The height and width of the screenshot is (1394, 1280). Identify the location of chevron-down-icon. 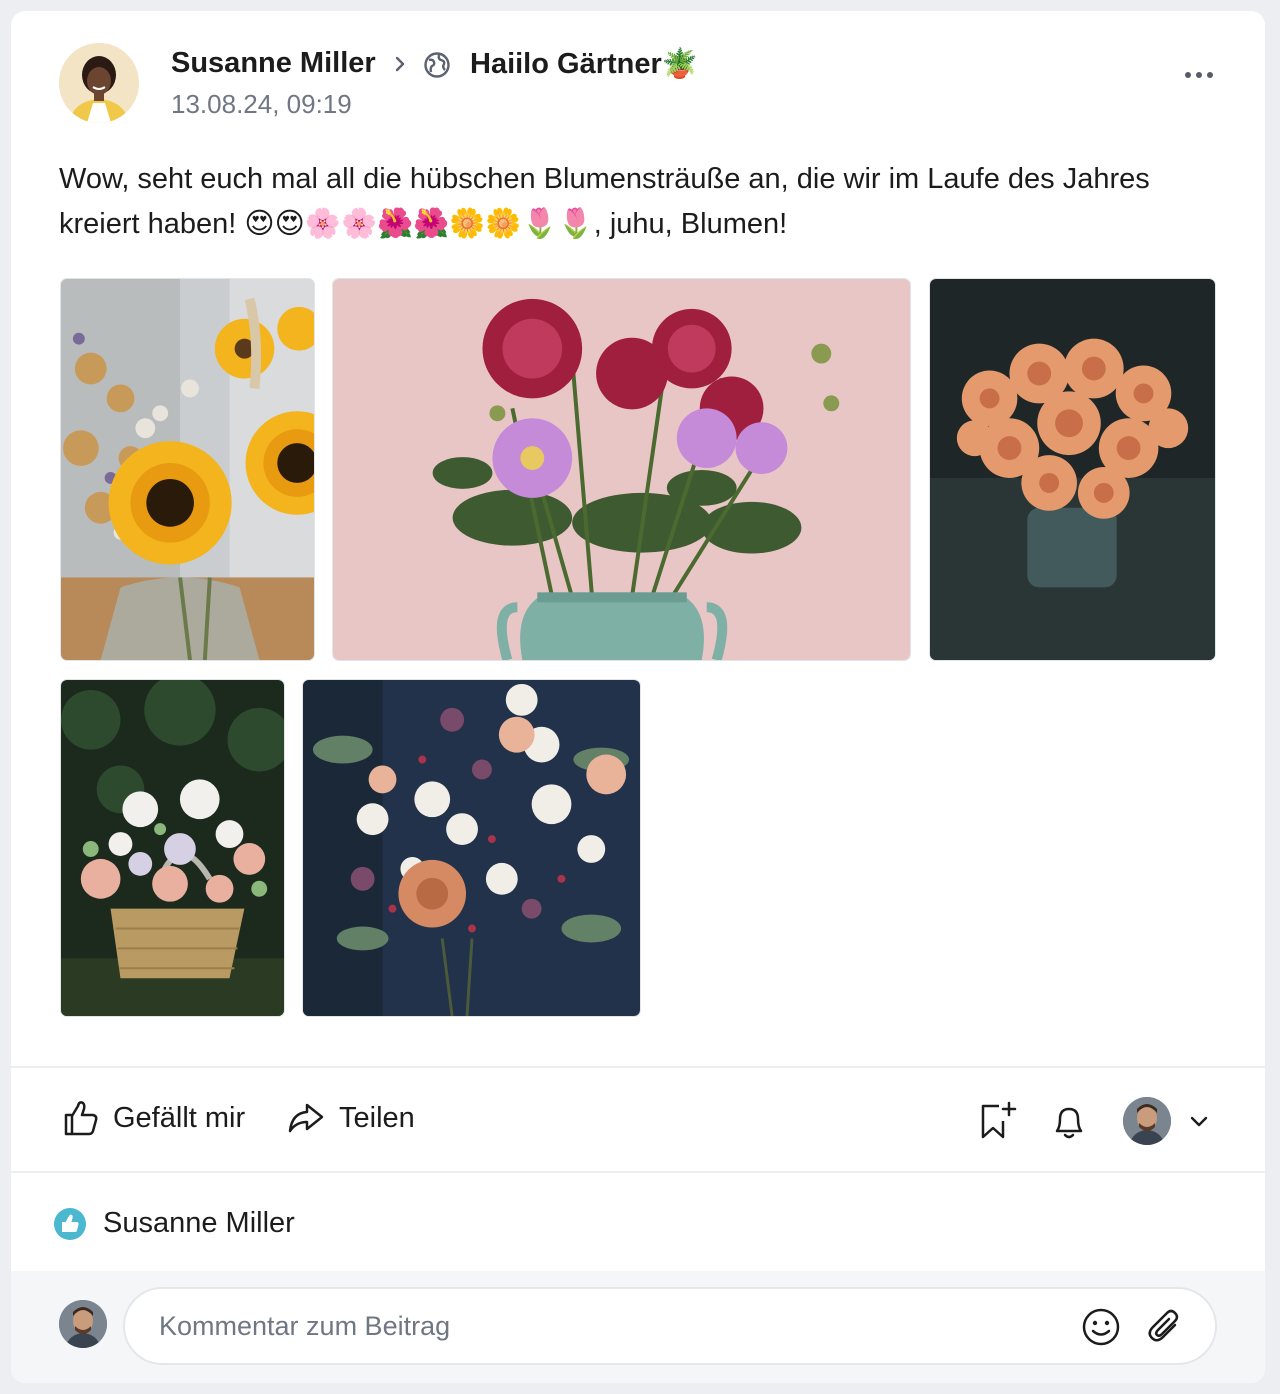
(1199, 1121).